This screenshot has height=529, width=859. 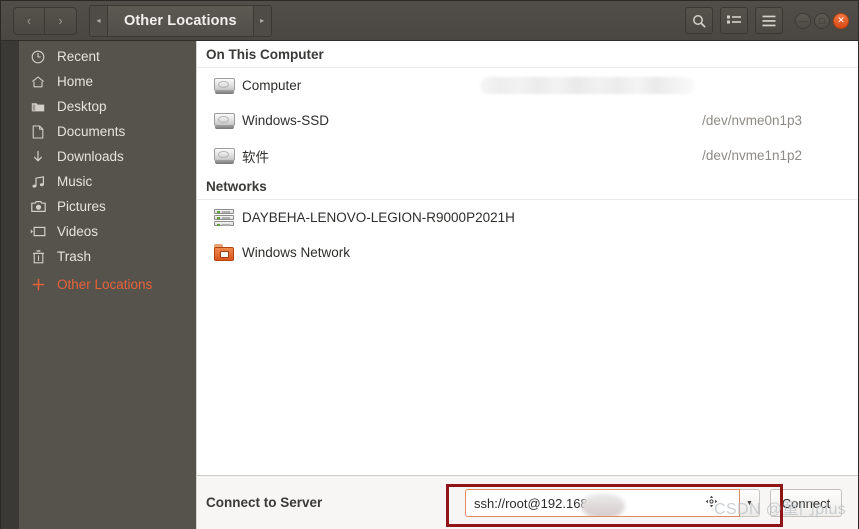 I want to click on server-icon, so click(x=224, y=217).